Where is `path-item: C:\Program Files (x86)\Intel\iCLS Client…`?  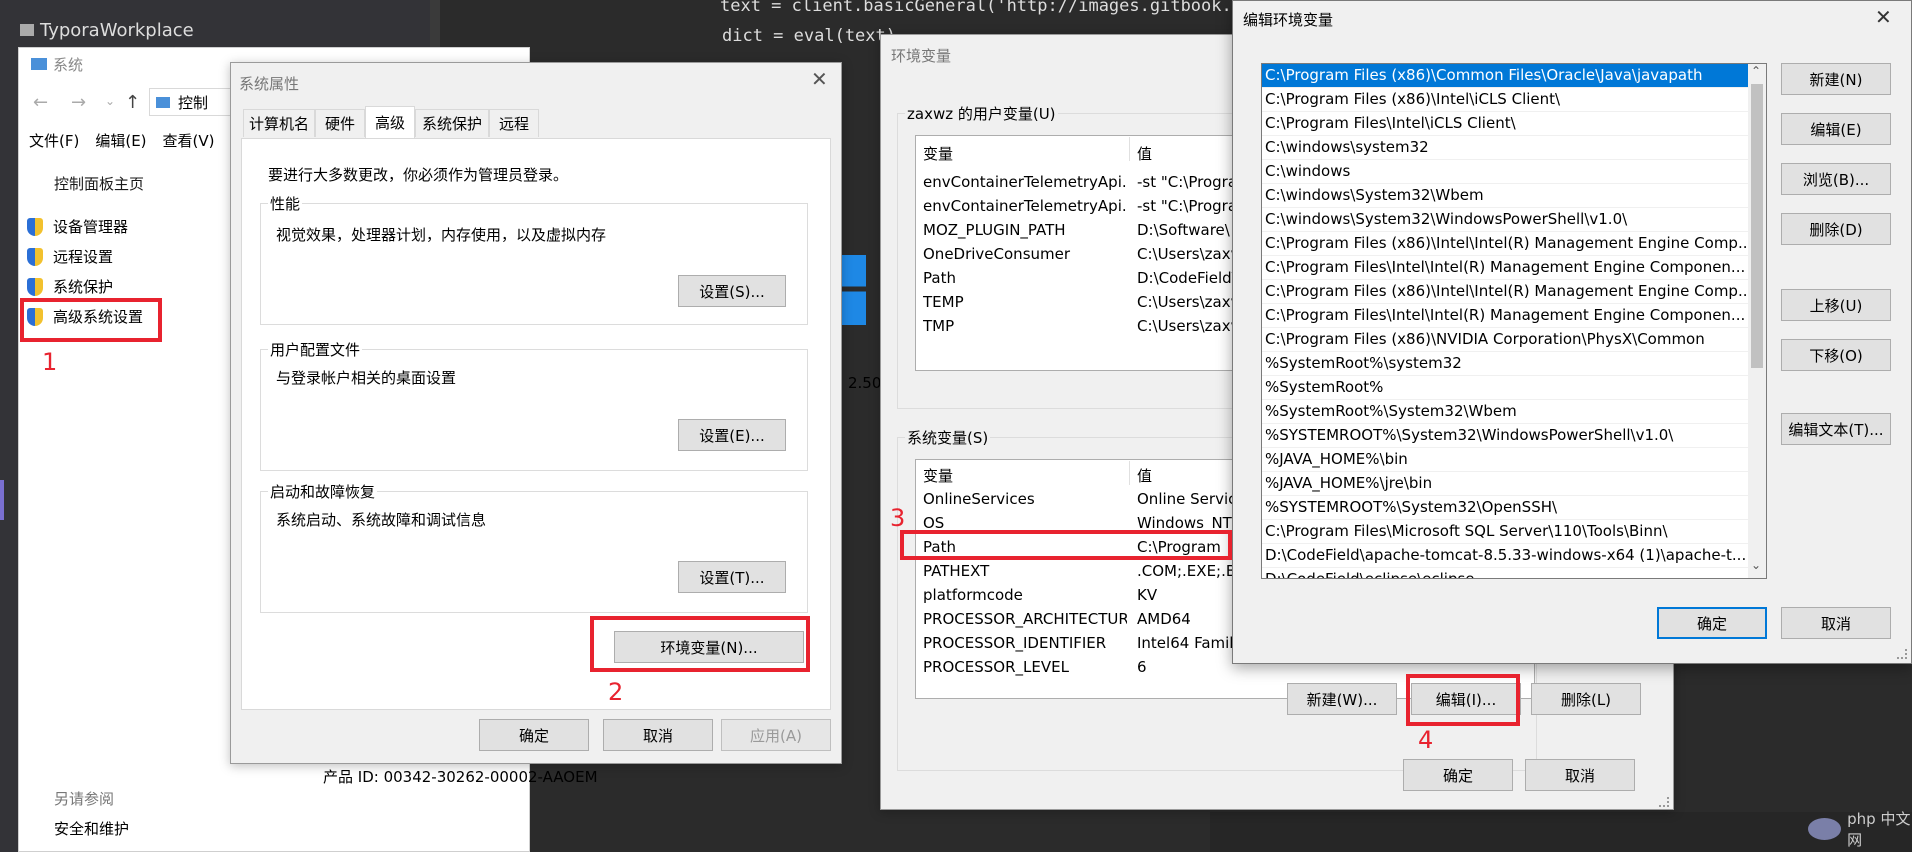 path-item: C:\Program Files (x86)\Intel\iCLS Client… is located at coordinates (1505, 100).